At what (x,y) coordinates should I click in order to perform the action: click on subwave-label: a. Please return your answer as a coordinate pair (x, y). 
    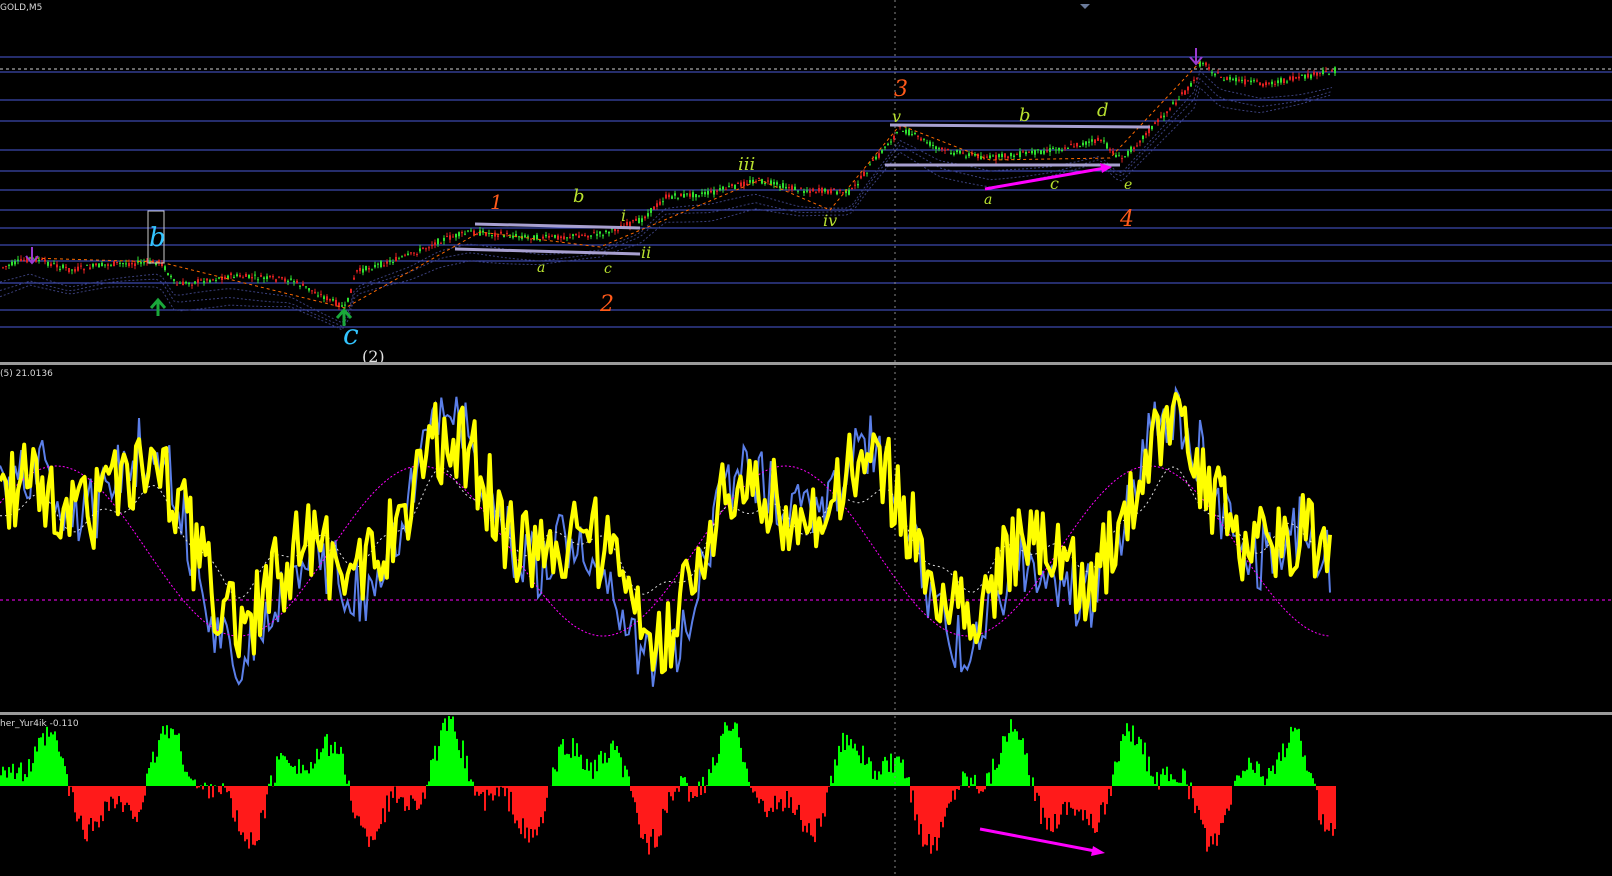
    Looking at the image, I should click on (541, 268).